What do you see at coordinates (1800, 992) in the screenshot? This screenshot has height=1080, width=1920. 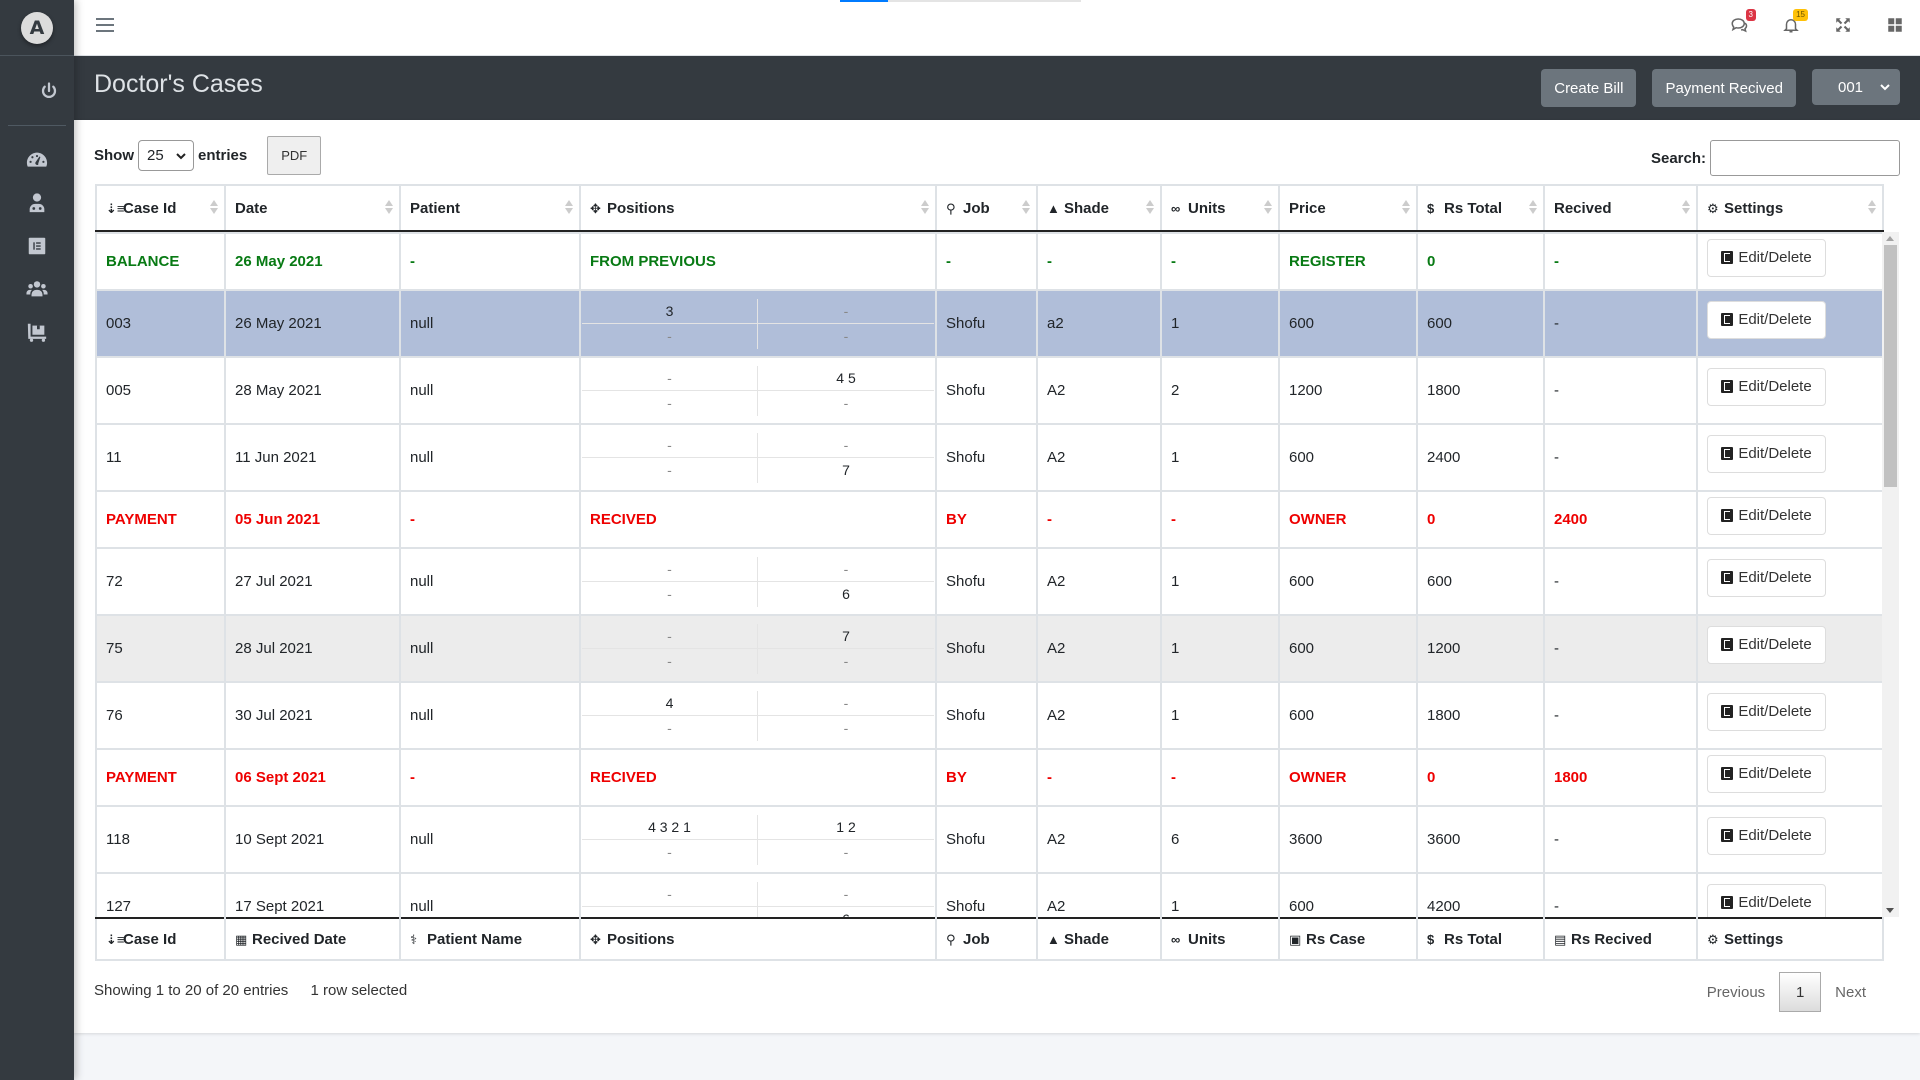 I see `page-1-button: 1` at bounding box center [1800, 992].